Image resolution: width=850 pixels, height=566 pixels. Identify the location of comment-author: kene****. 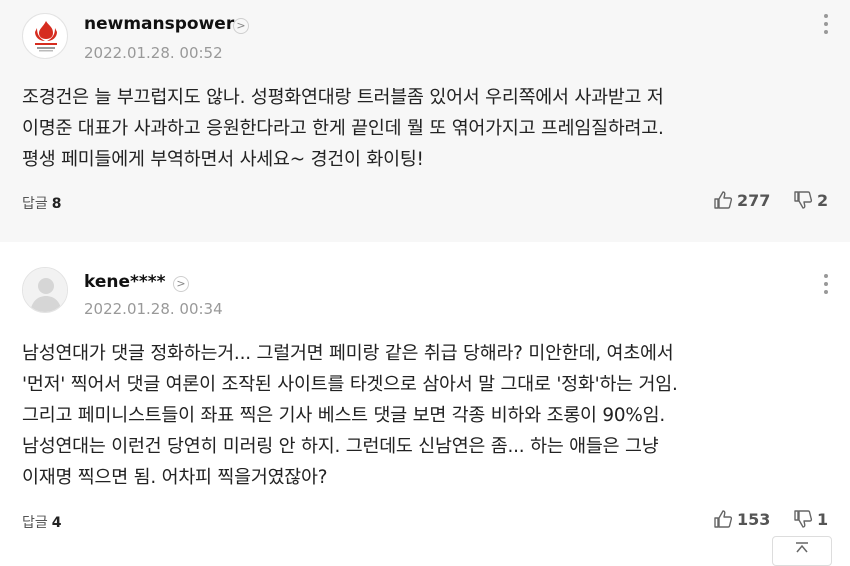
(125, 282).